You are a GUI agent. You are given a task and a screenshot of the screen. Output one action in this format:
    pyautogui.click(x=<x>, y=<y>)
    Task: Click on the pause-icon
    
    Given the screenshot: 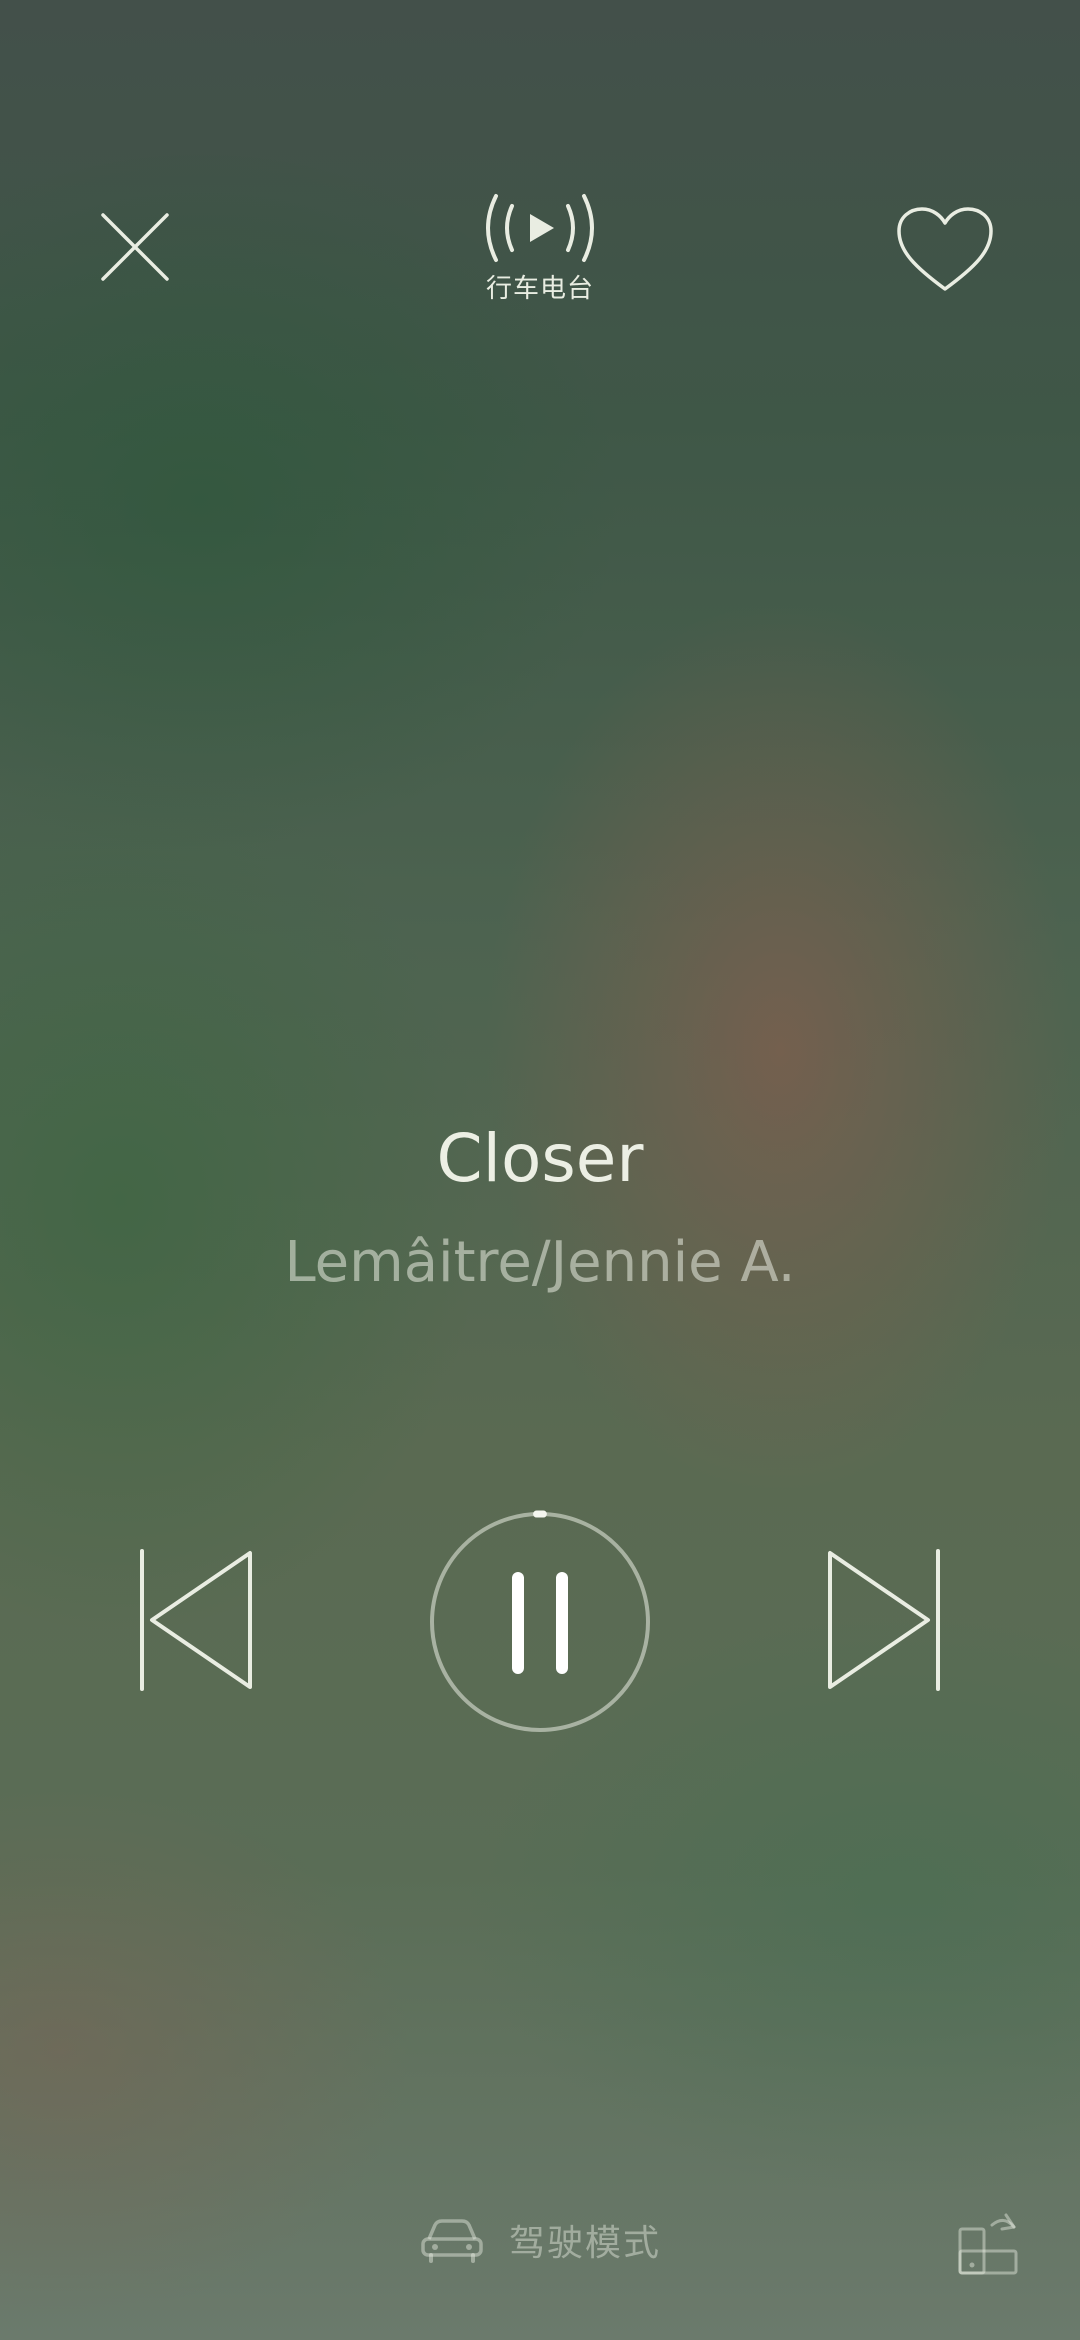 What is the action you would take?
    pyautogui.click(x=540, y=1623)
    